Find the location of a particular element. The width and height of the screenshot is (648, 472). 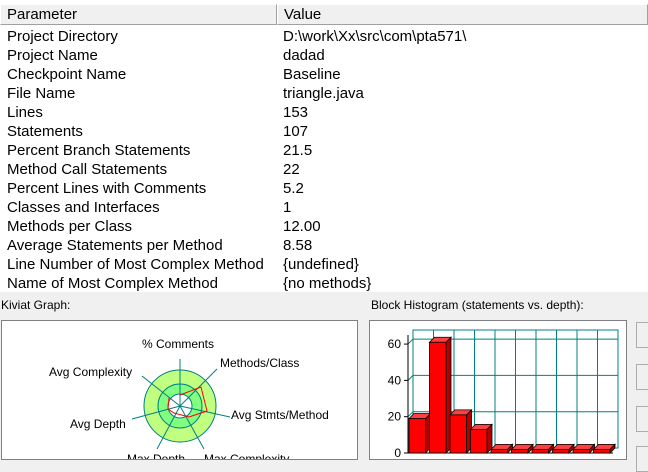

block-histogram-panel: 0 20 40 60 is located at coordinates (498, 390).